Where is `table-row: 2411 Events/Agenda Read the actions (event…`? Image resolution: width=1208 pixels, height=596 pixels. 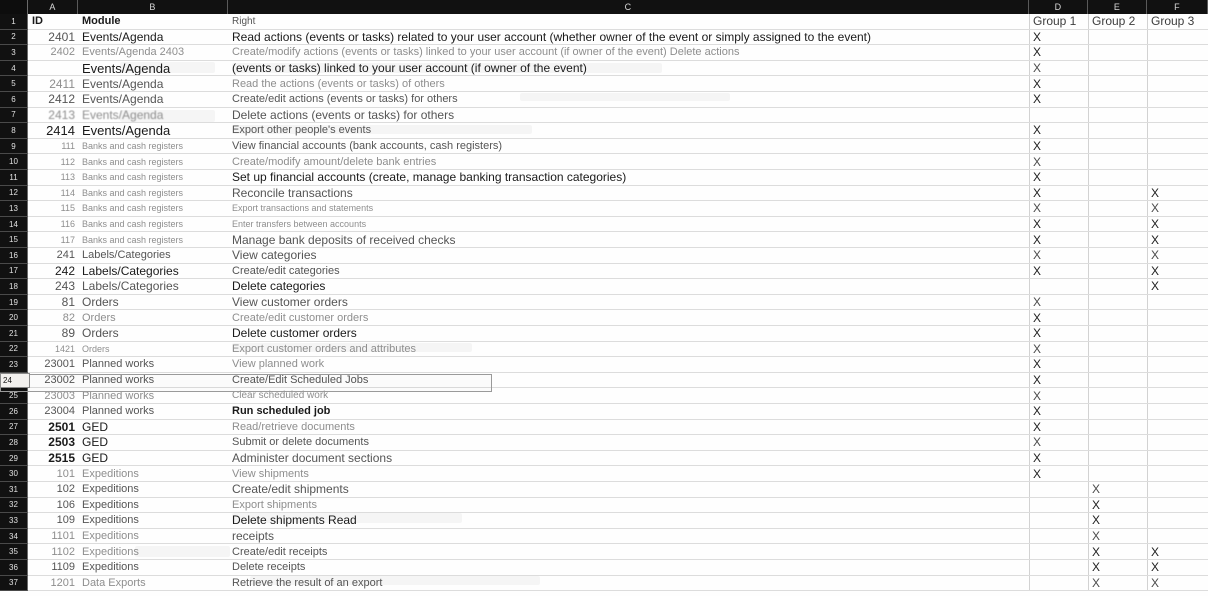 table-row: 2411 Events/Agenda Read the actions (event… is located at coordinates (618, 84).